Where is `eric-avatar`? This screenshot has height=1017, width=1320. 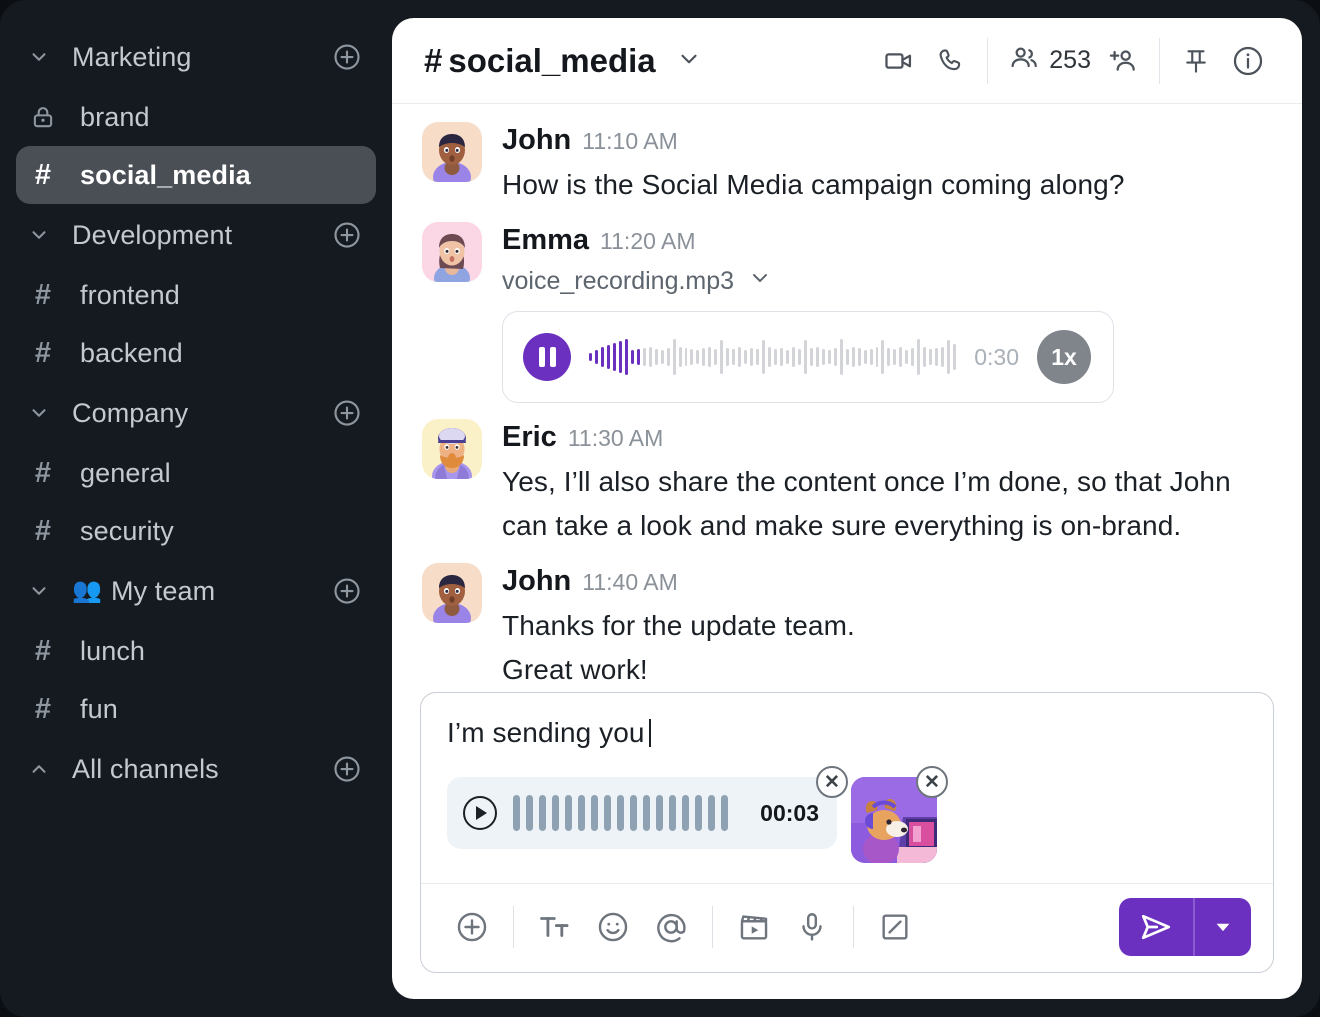
eric-avatar is located at coordinates (452, 449).